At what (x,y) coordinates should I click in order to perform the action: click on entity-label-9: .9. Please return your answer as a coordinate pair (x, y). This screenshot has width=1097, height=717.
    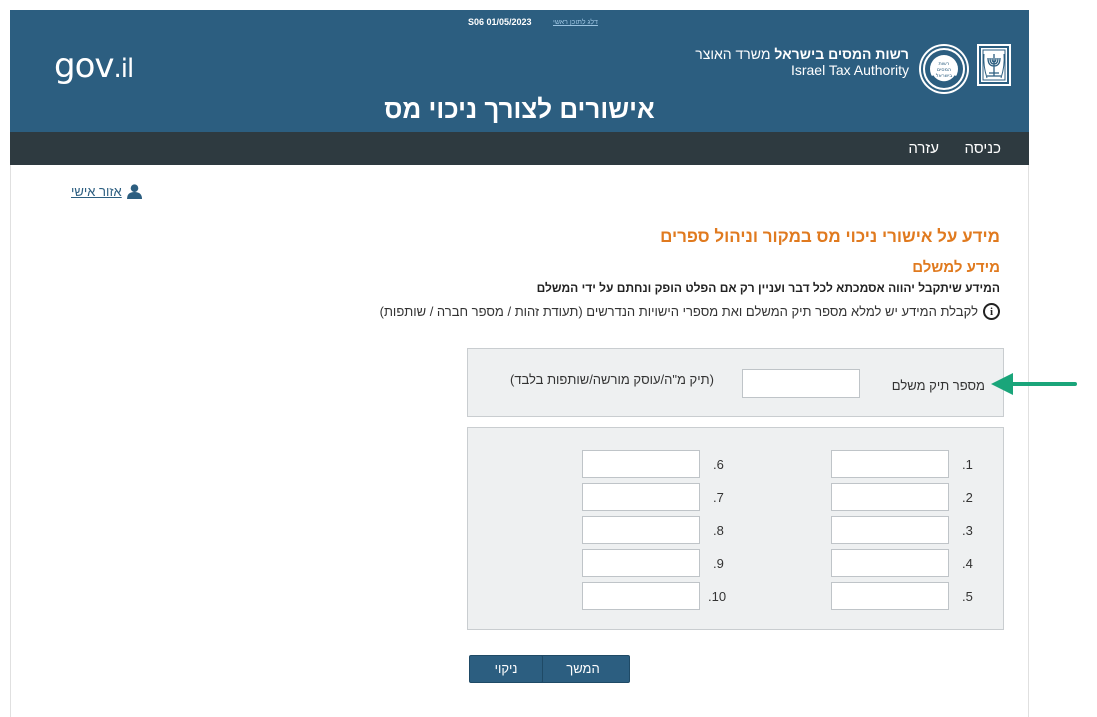
    Looking at the image, I should click on (718, 563).